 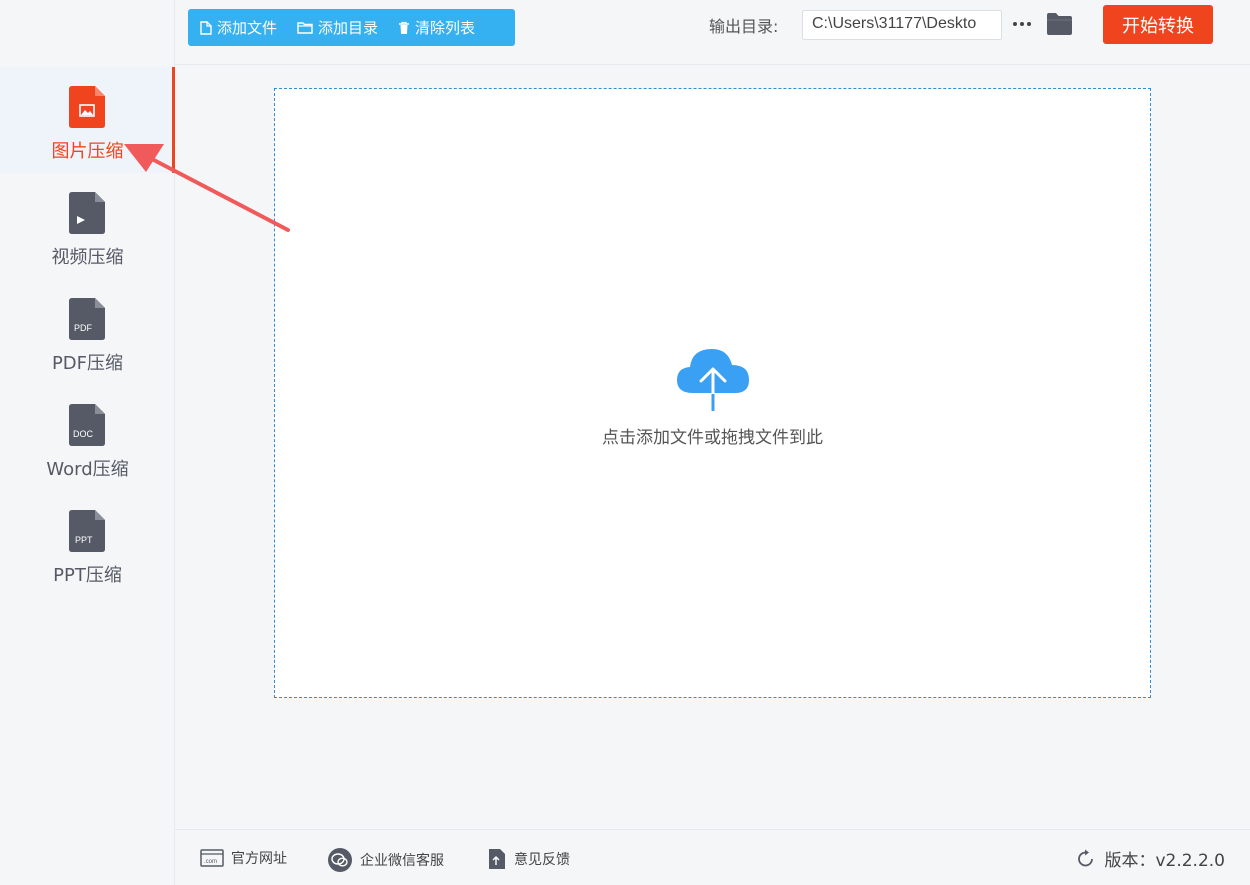 What do you see at coordinates (712, 64) in the screenshot?
I see `header-divider` at bounding box center [712, 64].